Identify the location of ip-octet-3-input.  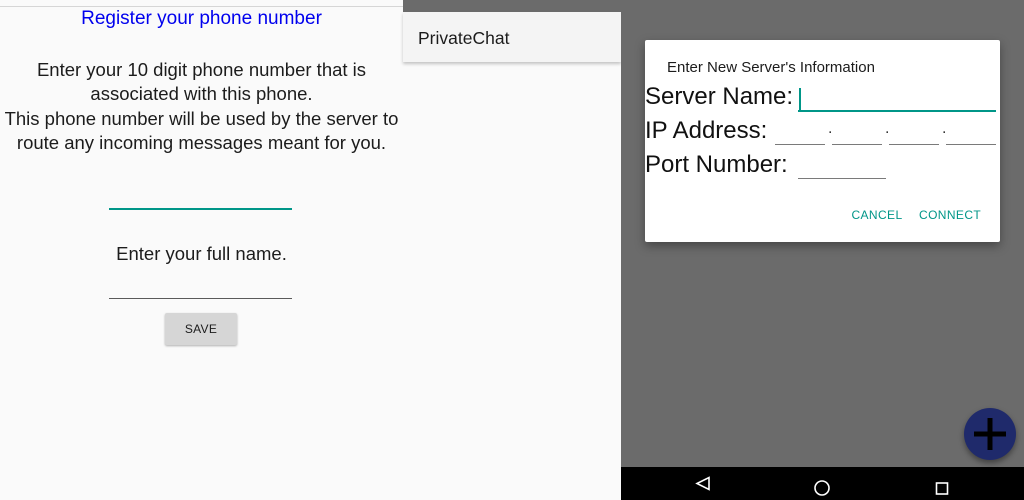
(914, 133).